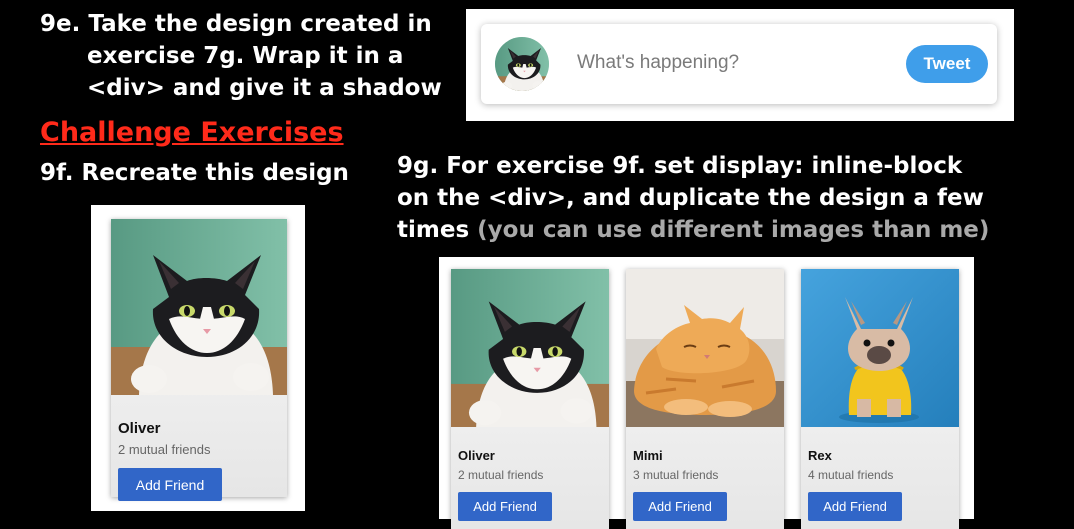 This screenshot has height=529, width=1074. Describe the element at coordinates (236, 24) in the screenshot. I see `exercise-9e-line-1: 9e. Take the design created in` at that location.